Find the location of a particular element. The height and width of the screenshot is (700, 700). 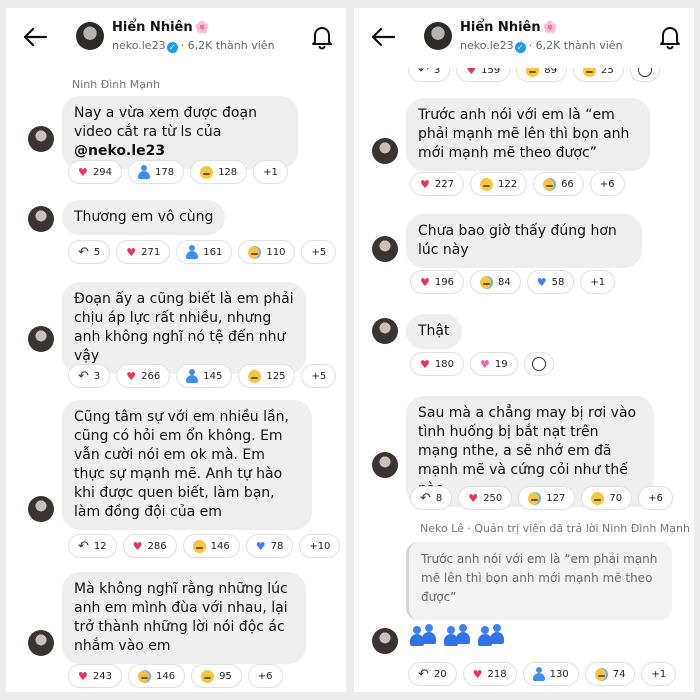

reaction-chip: ♥ 271 is located at coordinates (143, 252).